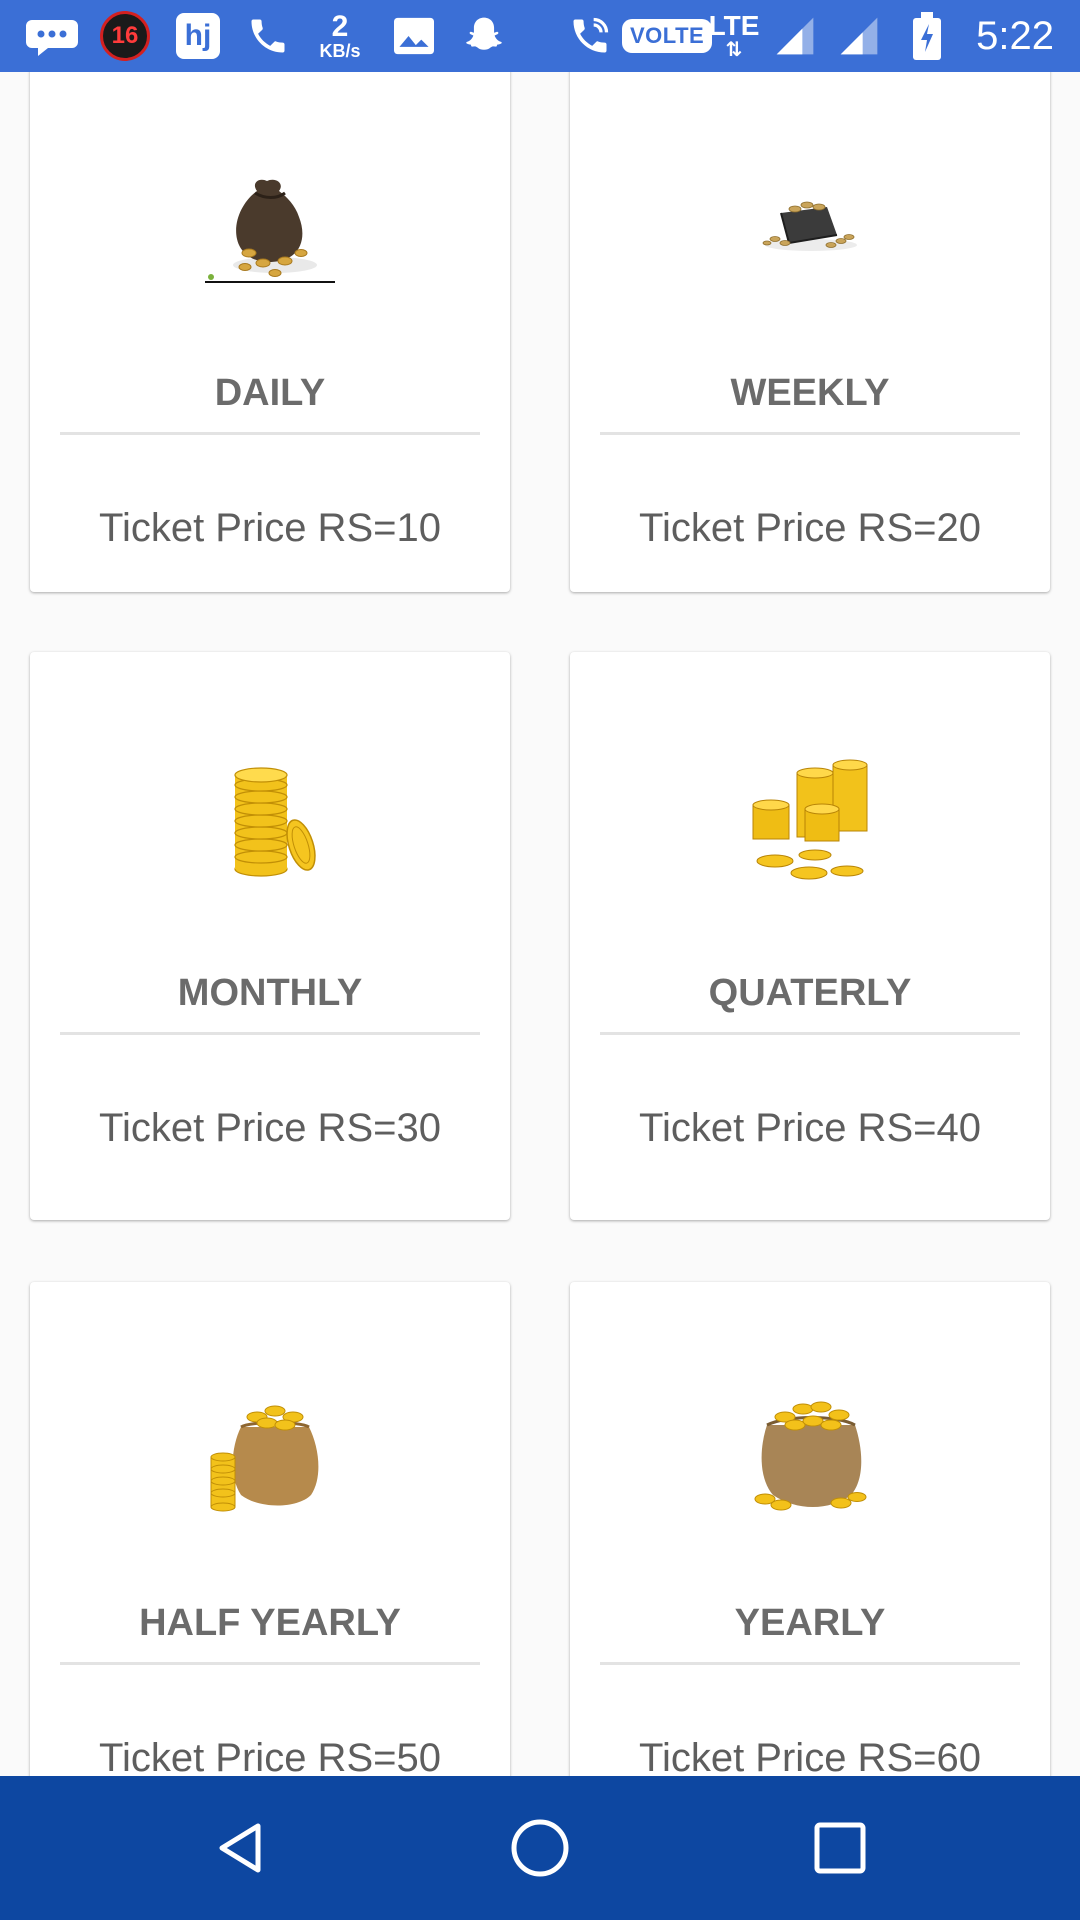  What do you see at coordinates (810, 528) in the screenshot?
I see `plan-price: Ticket Price RS=20` at bounding box center [810, 528].